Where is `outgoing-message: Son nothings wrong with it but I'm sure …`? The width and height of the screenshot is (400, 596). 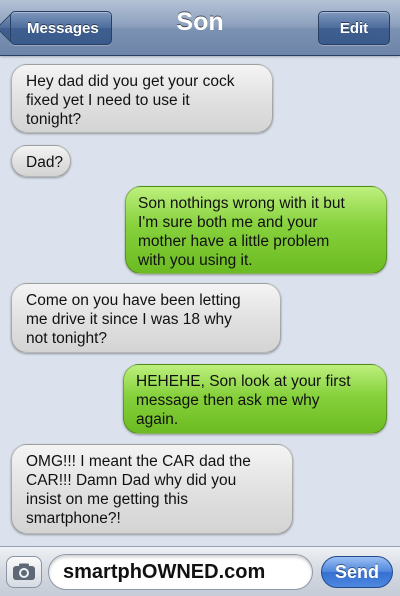 outgoing-message: Son nothings wrong with it but I'm sure … is located at coordinates (256, 230).